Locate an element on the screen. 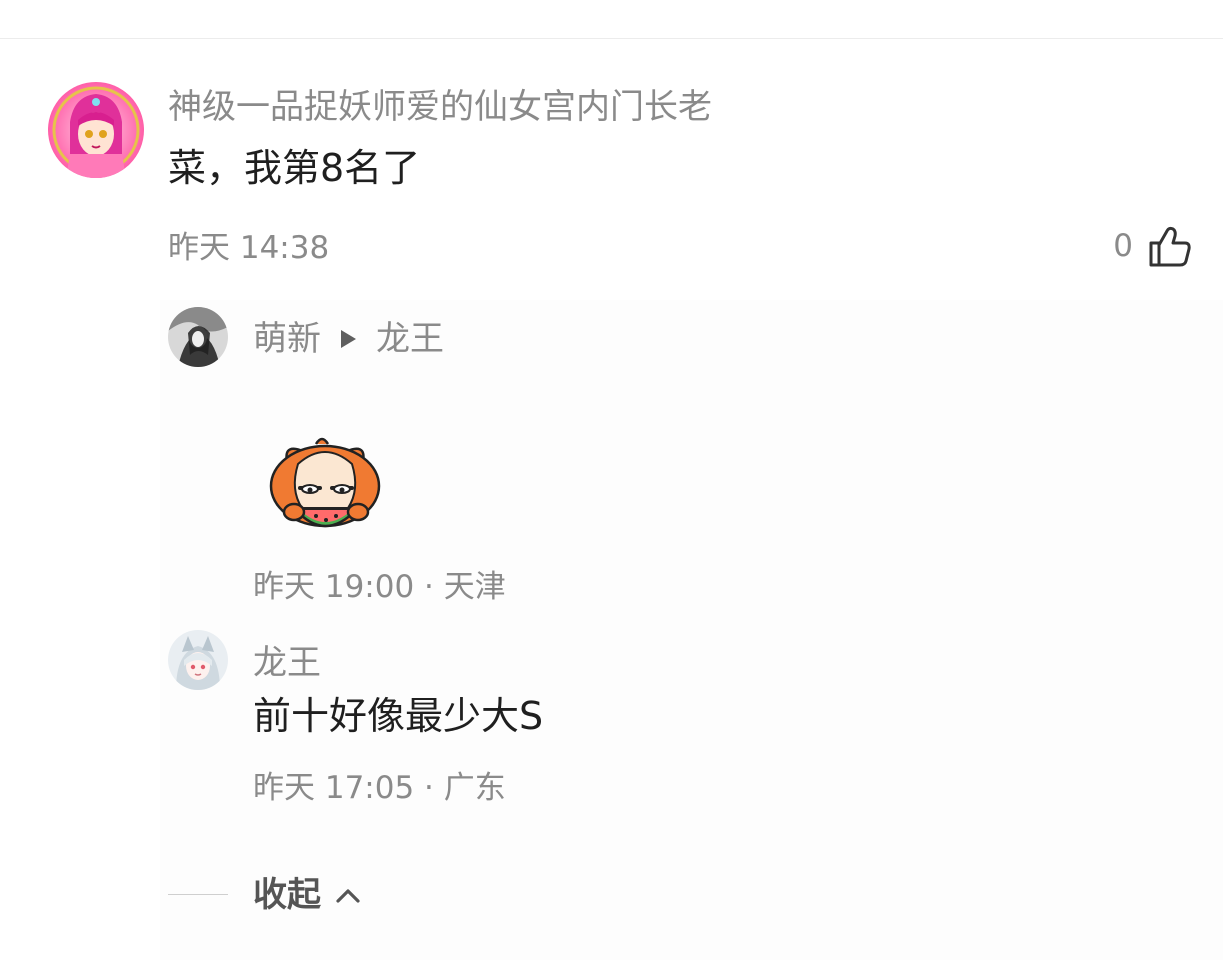 This screenshot has width=1223, height=960. top-divider is located at coordinates (611, 38).